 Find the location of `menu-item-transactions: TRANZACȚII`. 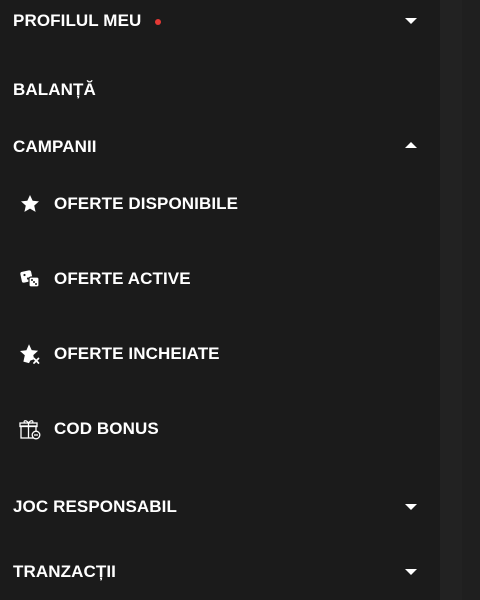

menu-item-transactions: TRANZACȚII is located at coordinates (220, 572).